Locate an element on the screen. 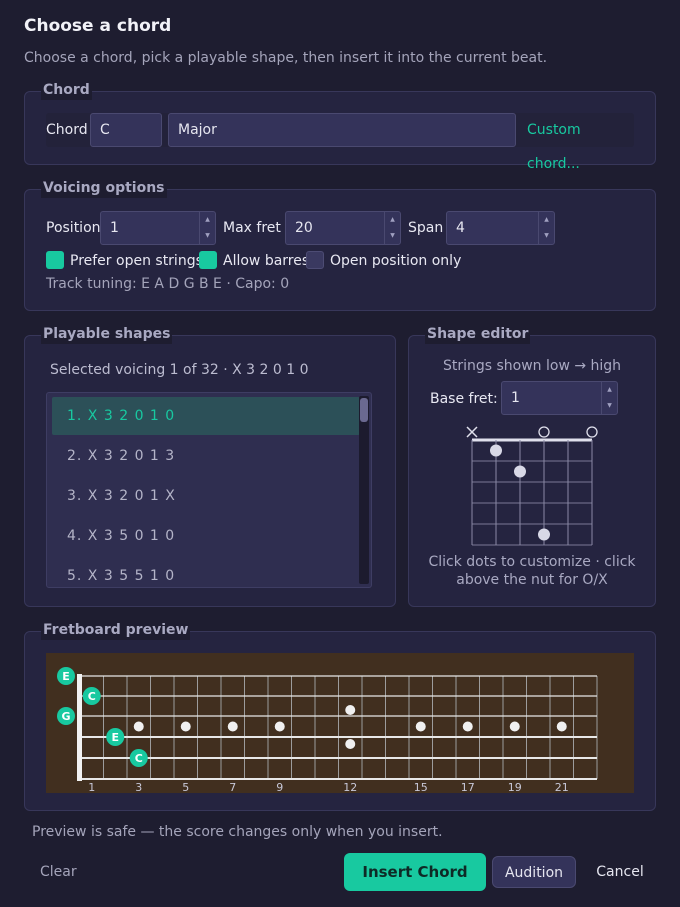 Image resolution: width=680 pixels, height=907 pixels. insert-chord-label: Insert Chord is located at coordinates (415, 872).